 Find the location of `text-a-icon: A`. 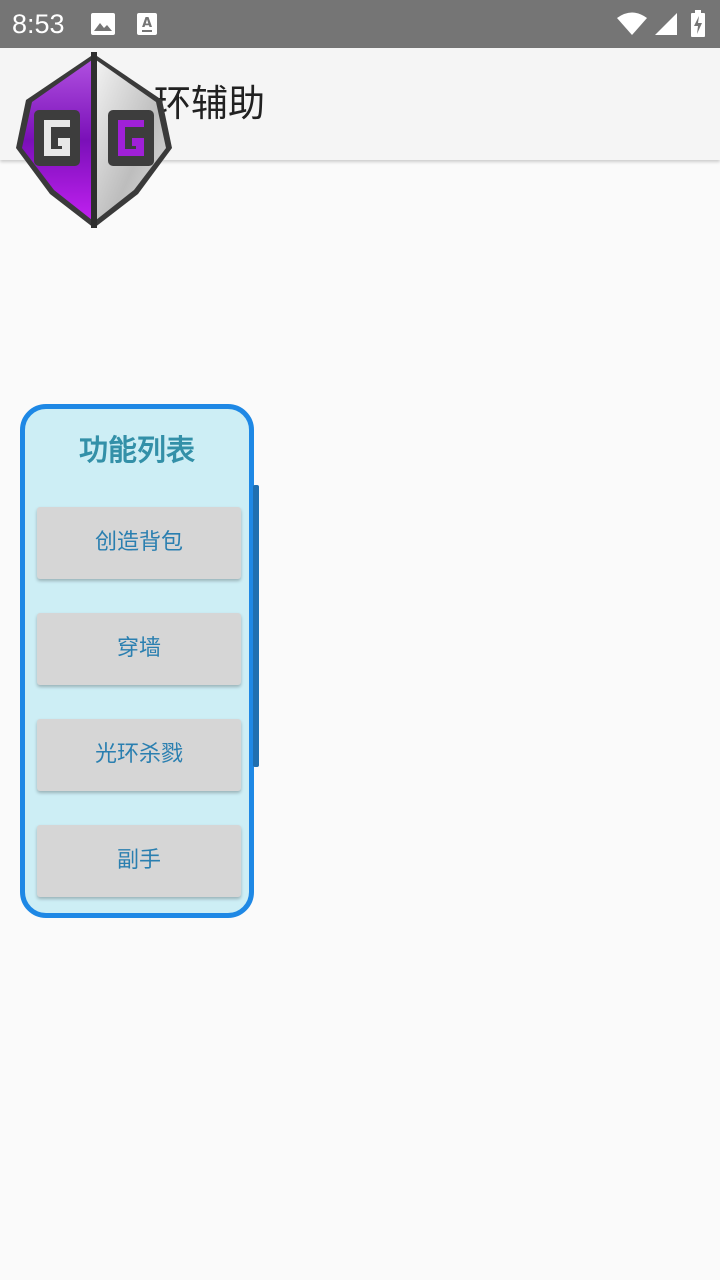

text-a-icon: A is located at coordinates (147, 24).